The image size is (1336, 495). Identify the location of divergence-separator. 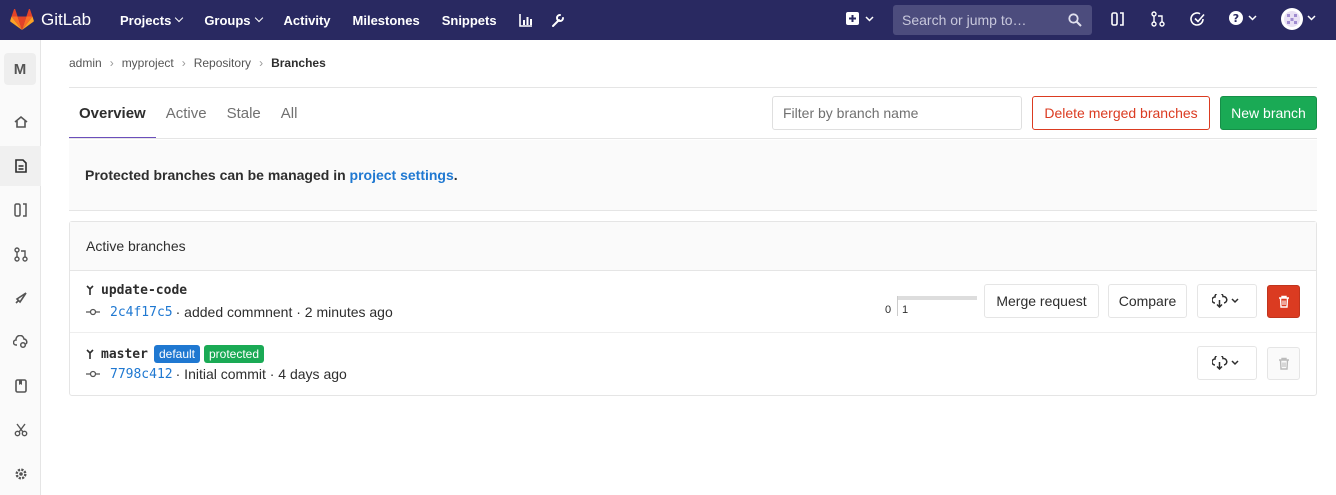
(897, 306).